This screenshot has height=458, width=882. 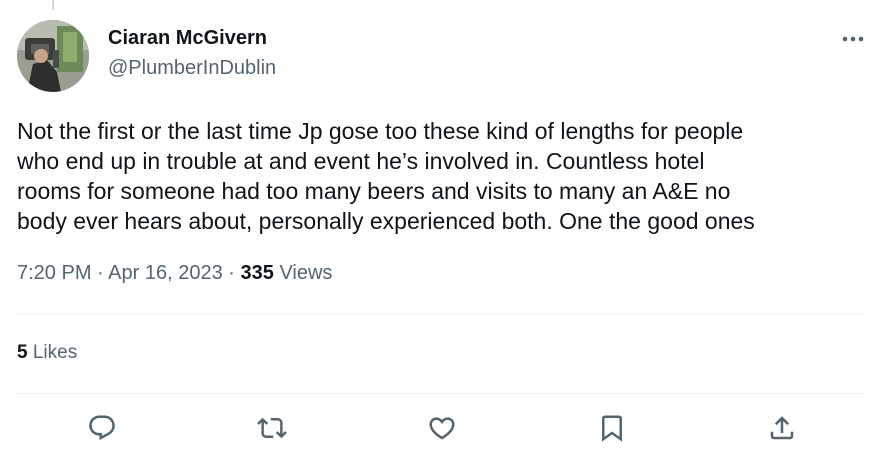 What do you see at coordinates (192, 68) in the screenshot?
I see `author-handle: @PlumberInDublin` at bounding box center [192, 68].